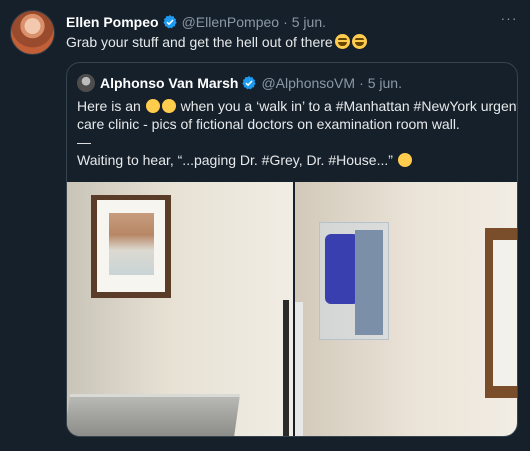 This screenshot has width=530, height=451. What do you see at coordinates (86, 83) in the screenshot?
I see `quoted-avatar` at bounding box center [86, 83].